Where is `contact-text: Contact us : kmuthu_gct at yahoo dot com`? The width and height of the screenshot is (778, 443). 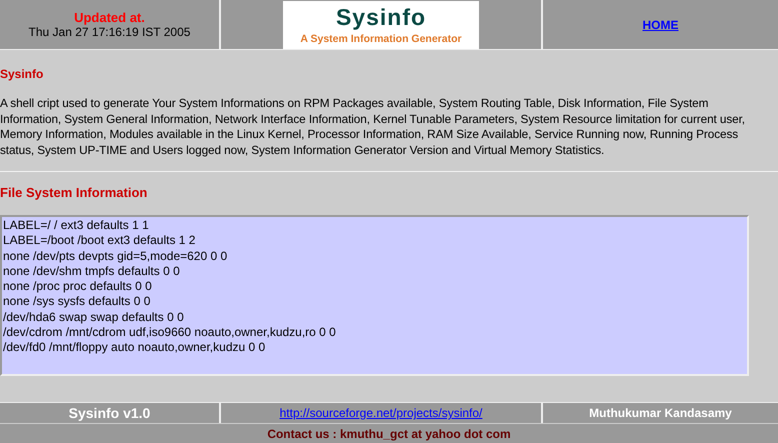
contact-text: Contact us : kmuthu_gct at yahoo dot com is located at coordinates (389, 433).